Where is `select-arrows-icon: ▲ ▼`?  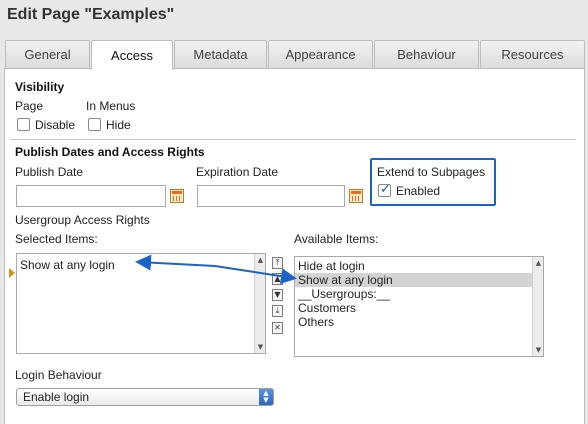 select-arrows-icon: ▲ ▼ is located at coordinates (266, 397).